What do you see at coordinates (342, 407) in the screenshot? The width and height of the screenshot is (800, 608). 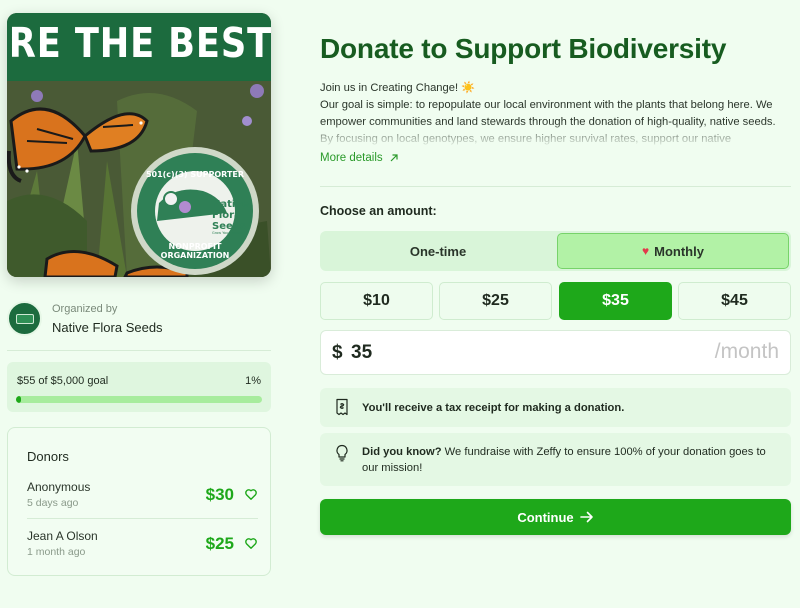 I see `receipt-icon` at bounding box center [342, 407].